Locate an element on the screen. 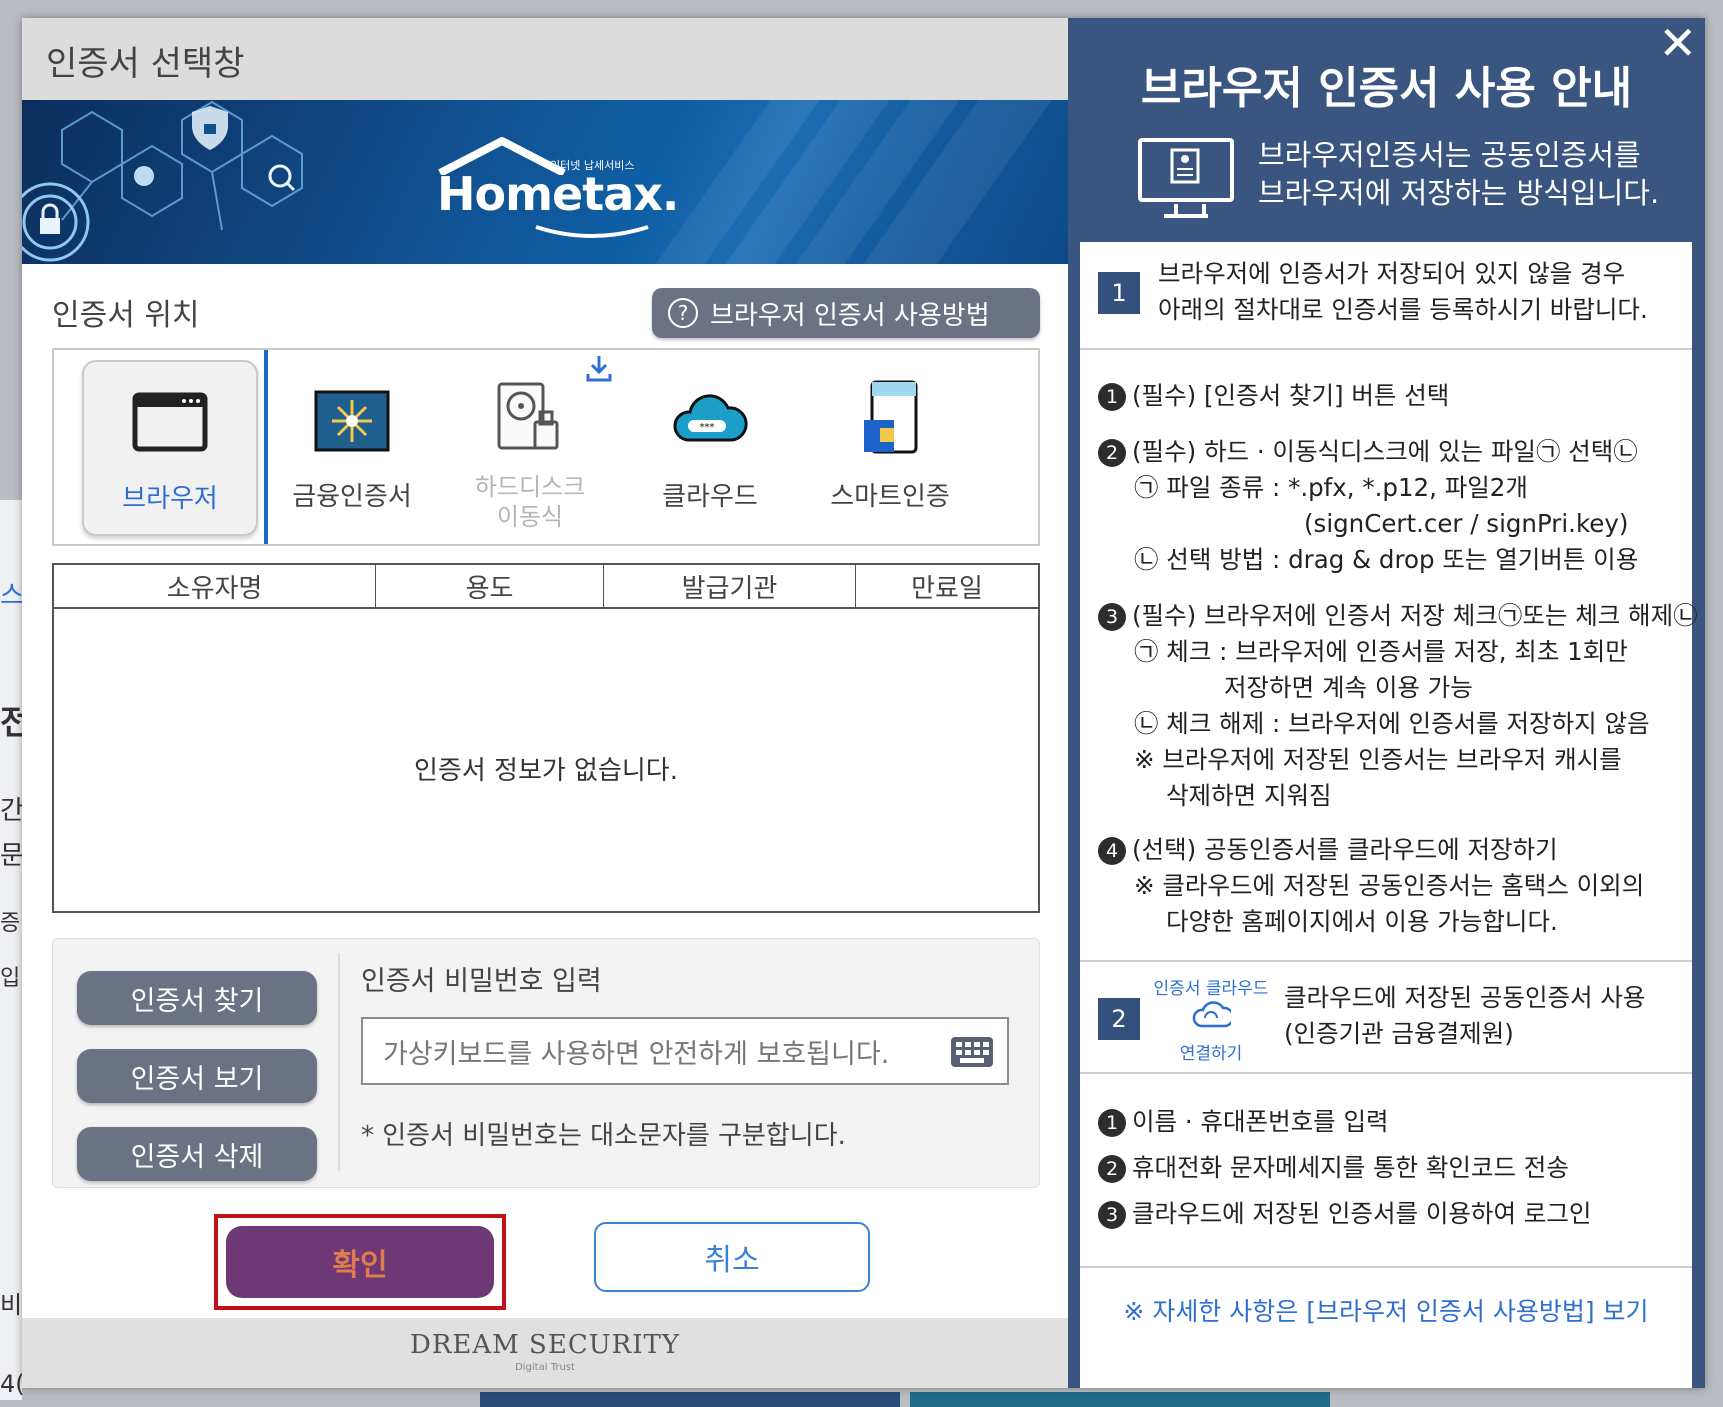  background-fragment: 간 is located at coordinates (12, 808).